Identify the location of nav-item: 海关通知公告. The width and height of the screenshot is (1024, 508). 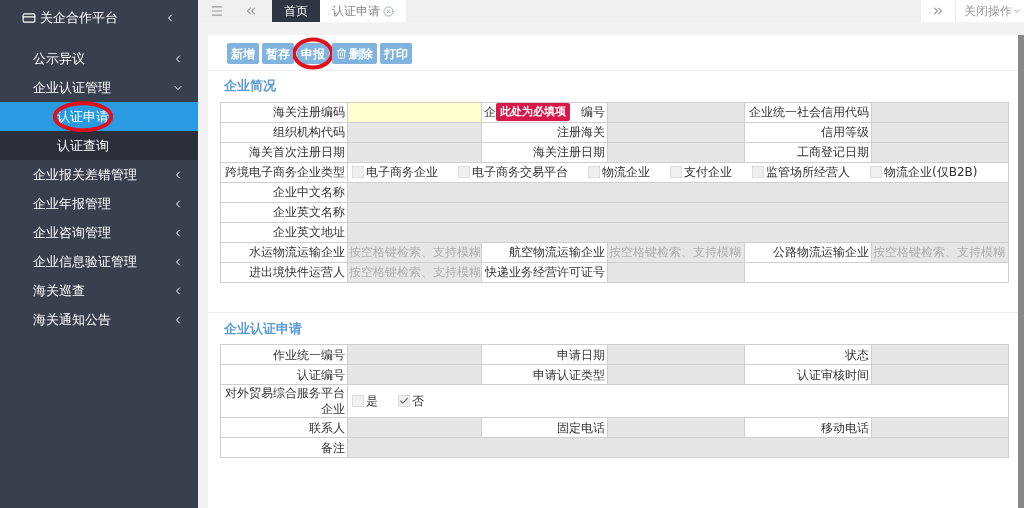
(99, 319).